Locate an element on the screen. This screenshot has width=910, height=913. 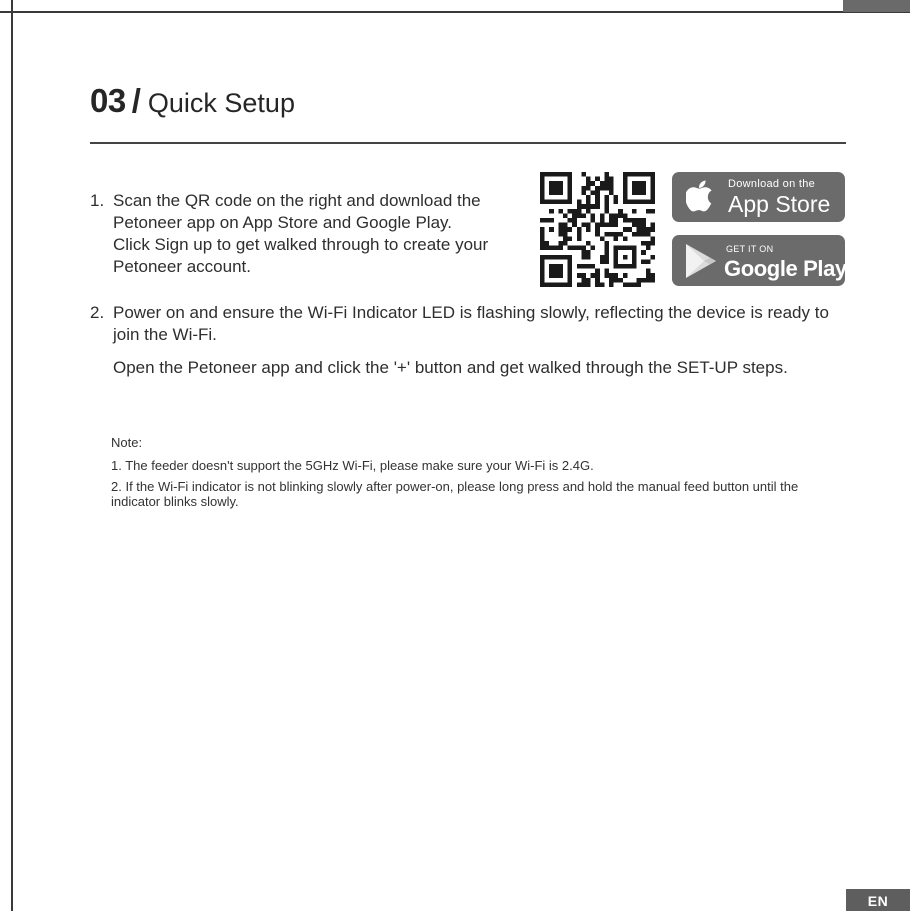
language-tab: EN is located at coordinates (878, 900).